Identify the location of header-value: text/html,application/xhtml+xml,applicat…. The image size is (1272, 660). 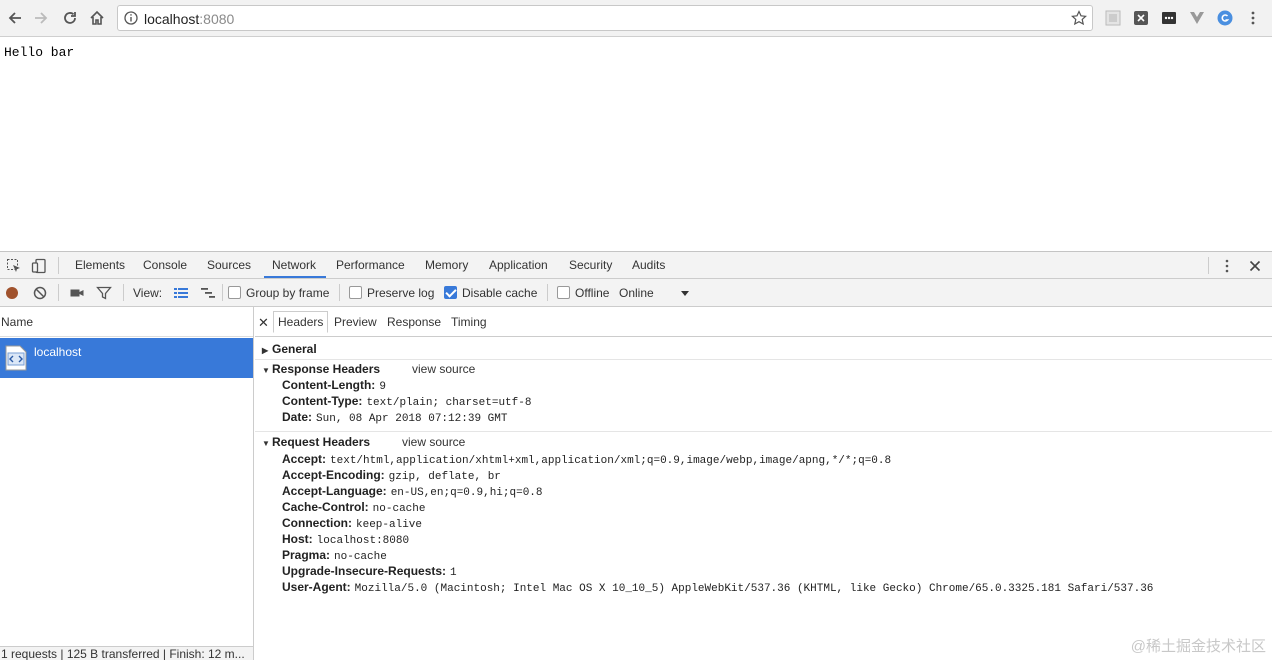
(611, 461).